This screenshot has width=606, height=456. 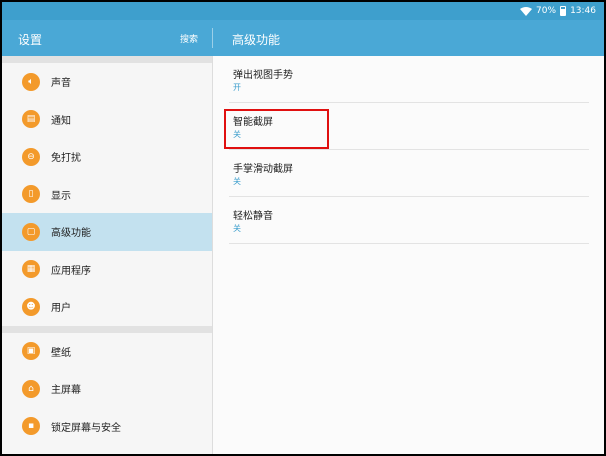 What do you see at coordinates (107, 232) in the screenshot?
I see `sidebar-item-advanced-features: ▢ 高级功能` at bounding box center [107, 232].